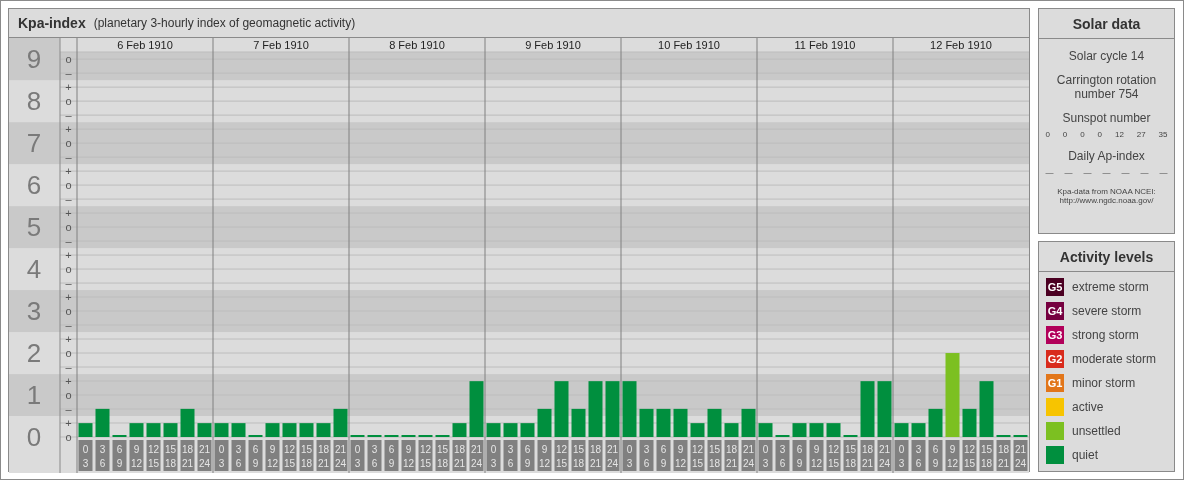  I want to click on day-label: 8 Feb 1910, so click(417, 44).